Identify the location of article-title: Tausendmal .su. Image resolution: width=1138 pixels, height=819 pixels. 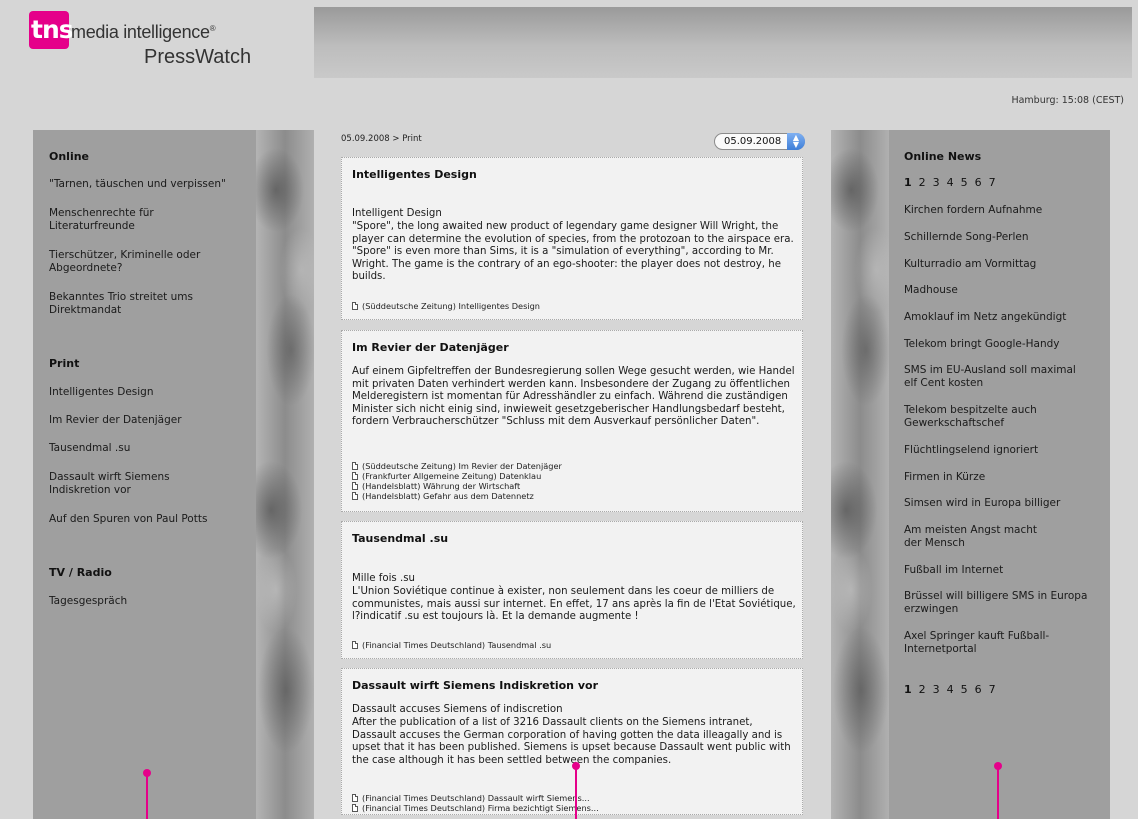
(400, 538).